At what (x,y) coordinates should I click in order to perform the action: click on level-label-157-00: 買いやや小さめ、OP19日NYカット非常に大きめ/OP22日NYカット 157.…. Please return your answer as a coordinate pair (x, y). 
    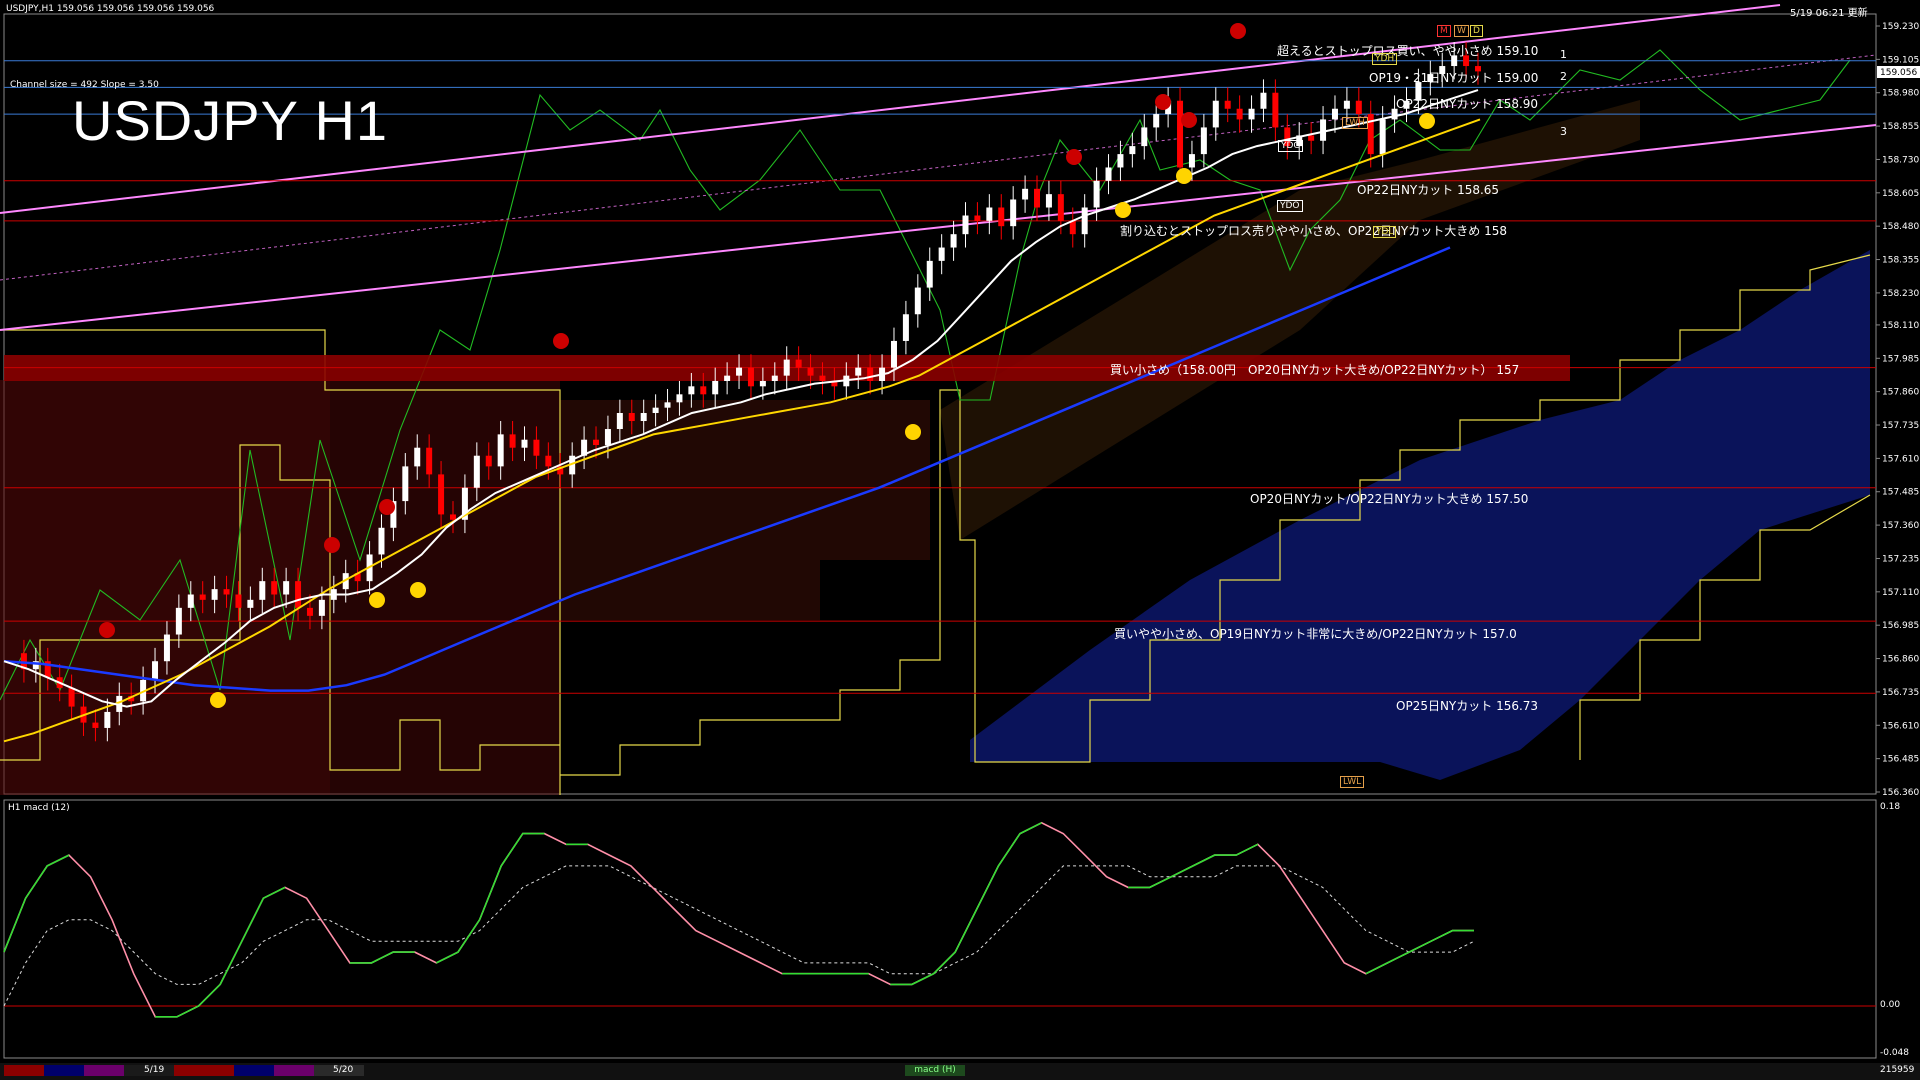
    Looking at the image, I should click on (1315, 634).